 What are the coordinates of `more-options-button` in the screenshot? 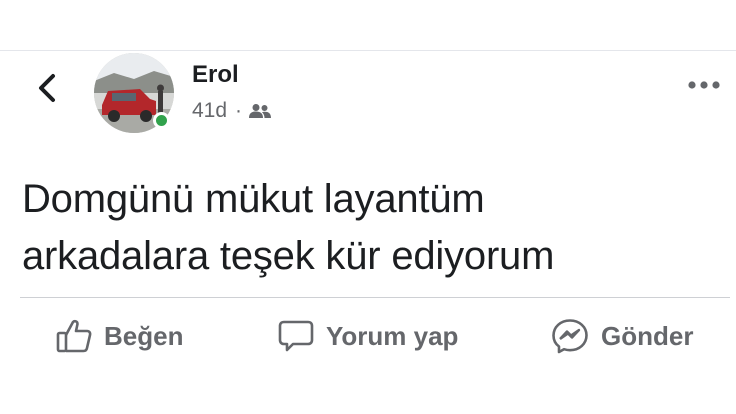 It's located at (704, 85).